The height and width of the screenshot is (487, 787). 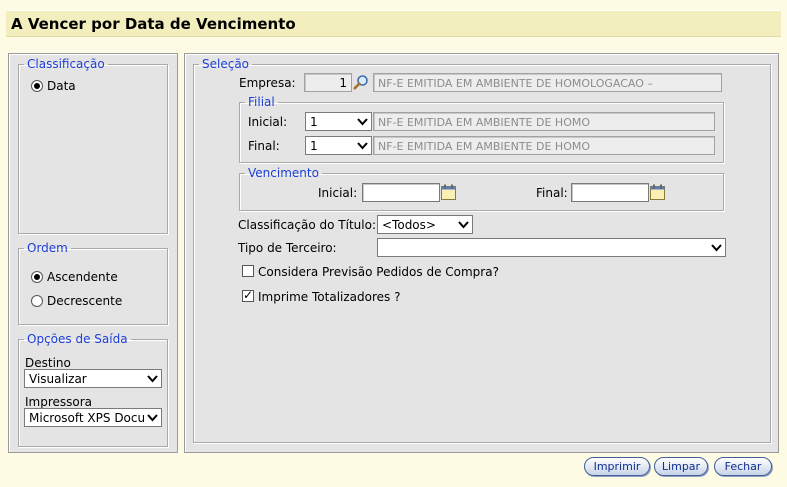 I want to click on radio-ascendente, so click(x=37, y=277).